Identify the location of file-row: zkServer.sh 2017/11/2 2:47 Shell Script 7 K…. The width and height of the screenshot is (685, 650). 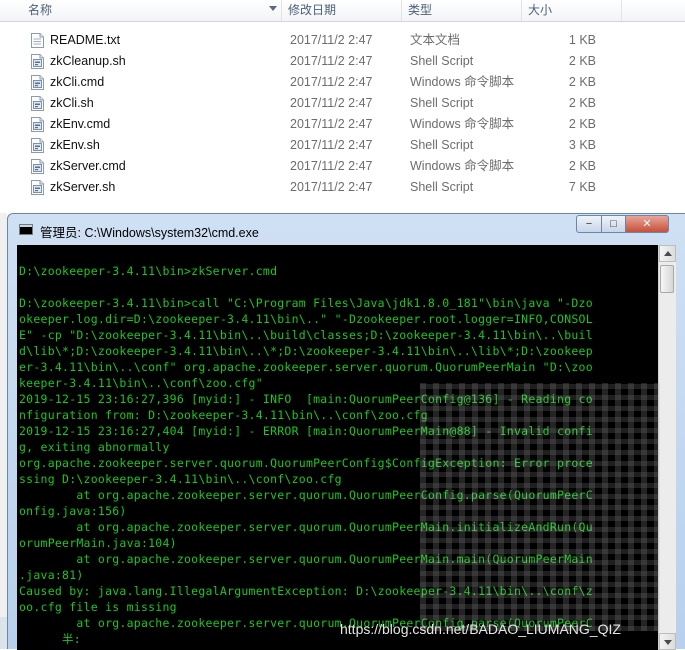
(310, 187).